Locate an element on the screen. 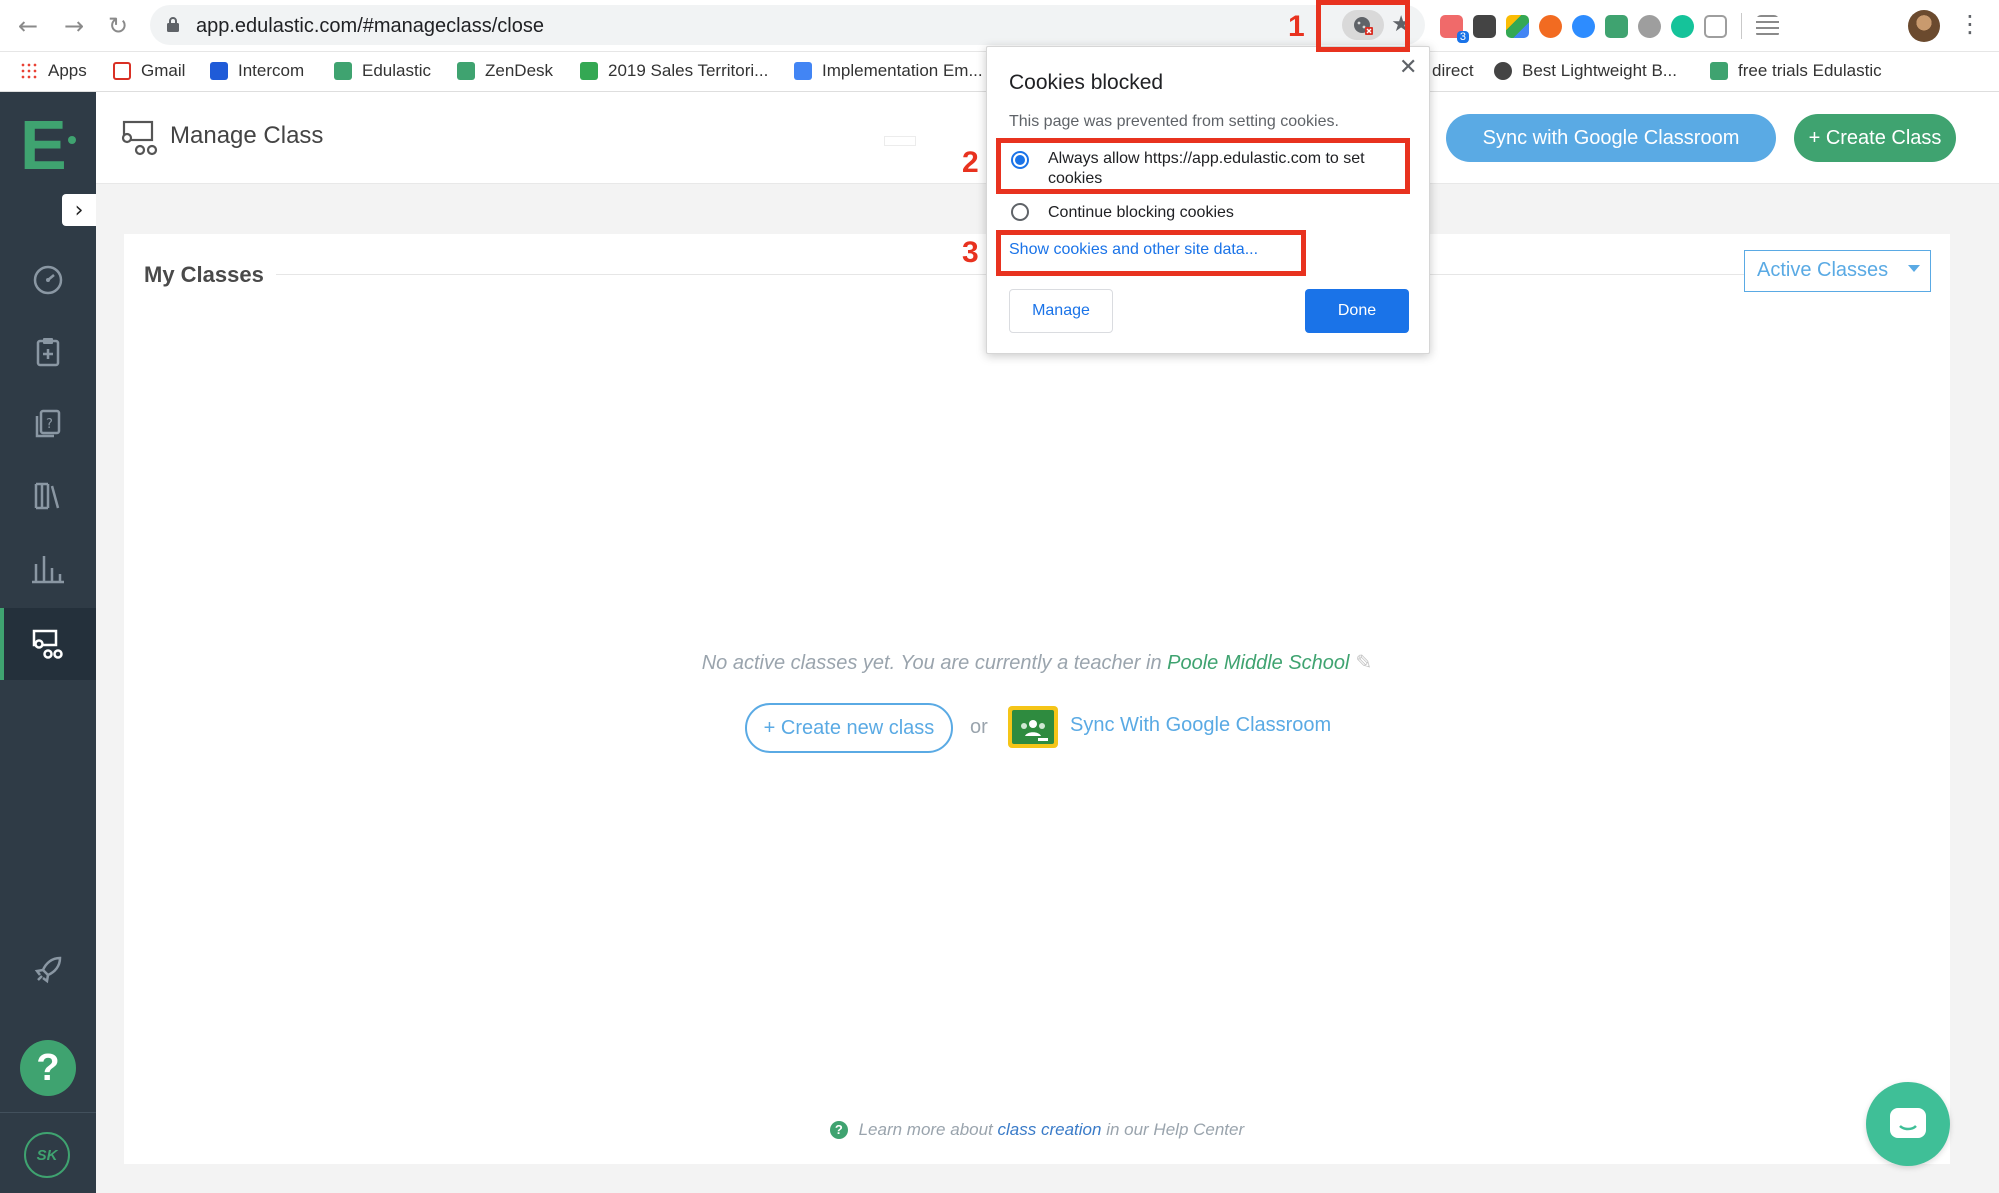 This screenshot has width=1999, height=1193. apps-grid-icon is located at coordinates (29, 71).